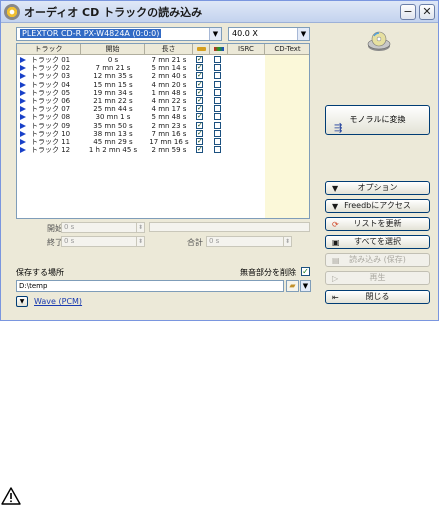 This screenshot has height=508, width=439. Describe the element at coordinates (119, 34) in the screenshot. I see `drive-select: PLEXTOR CD-R PX-W4824A (0:0:0) ▼` at that location.